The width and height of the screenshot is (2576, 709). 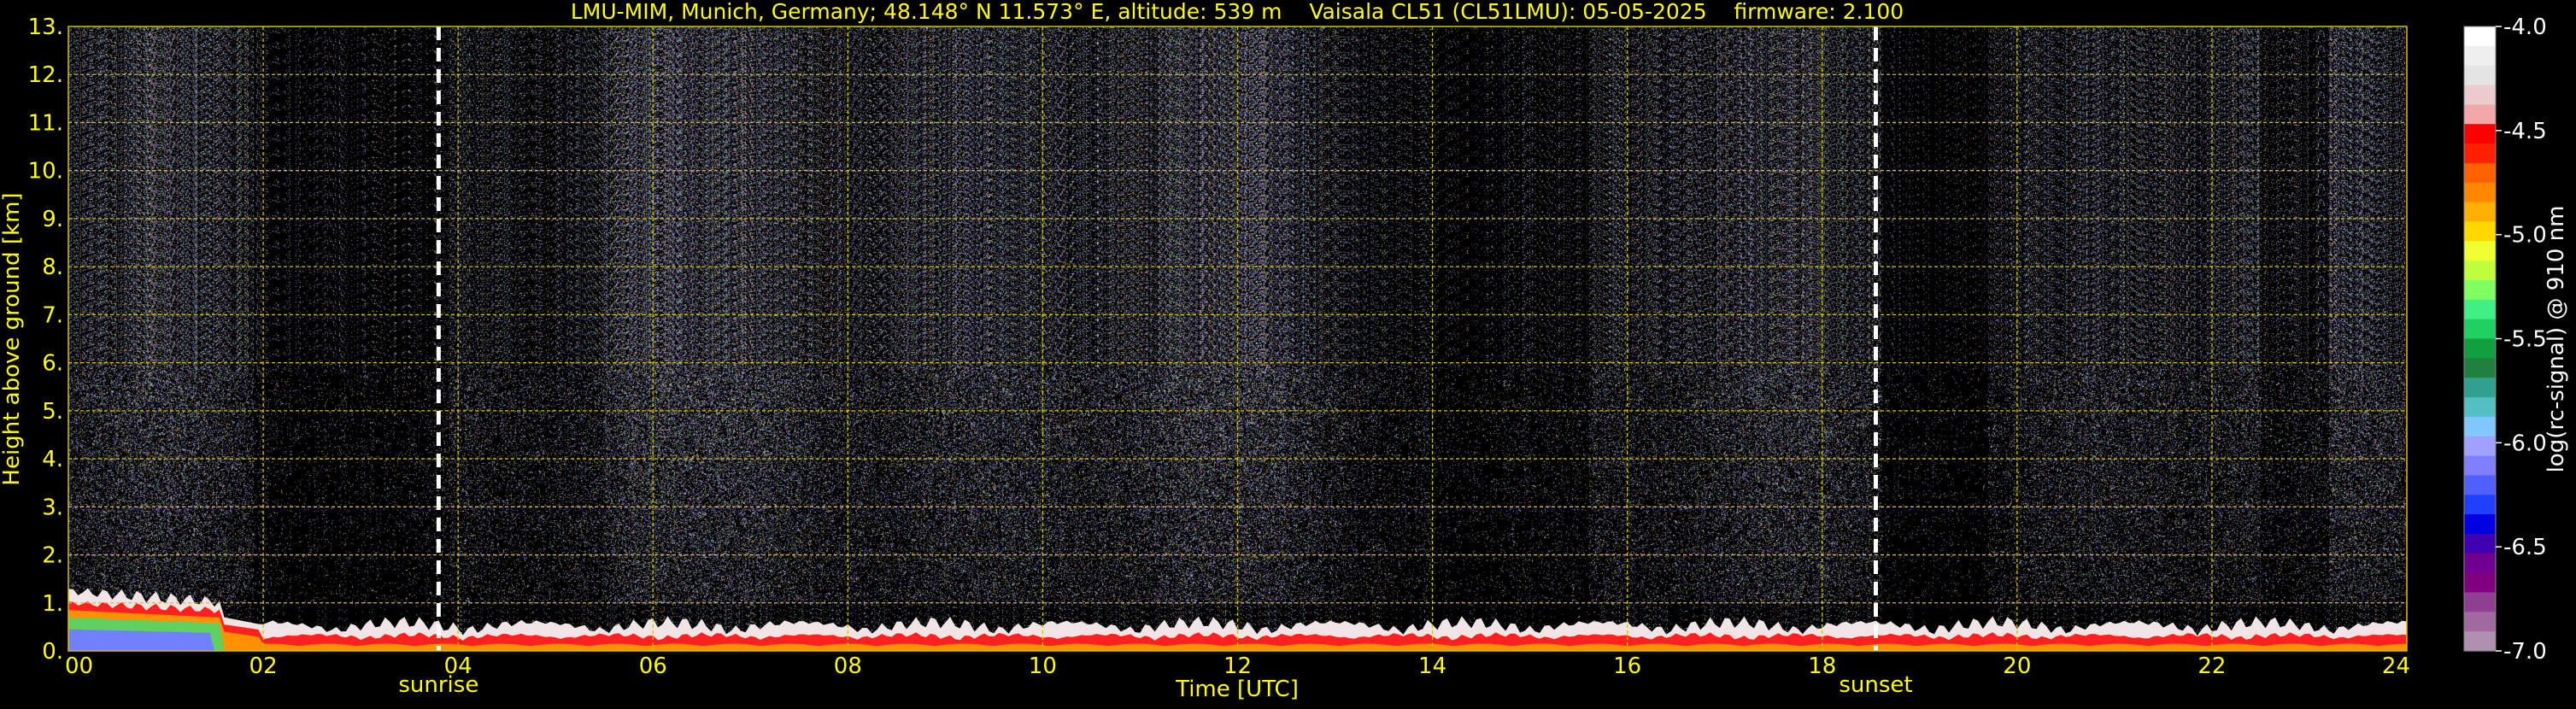 What do you see at coordinates (1432, 666) in the screenshot?
I see `x-tick-label: 14` at bounding box center [1432, 666].